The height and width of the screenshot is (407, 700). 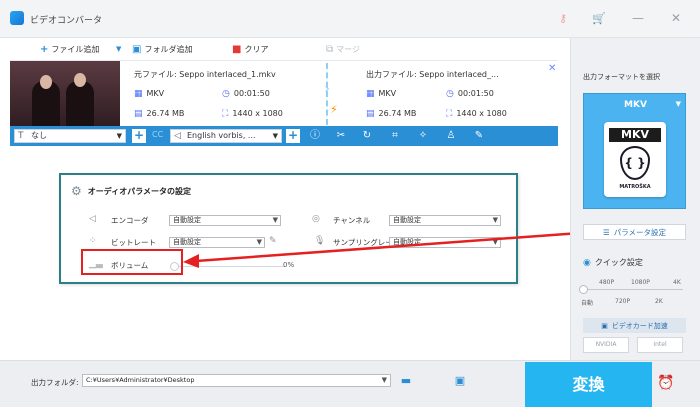 What do you see at coordinates (460, 381) in the screenshot?
I see `preview-folder-icon: ▣` at bounding box center [460, 381].